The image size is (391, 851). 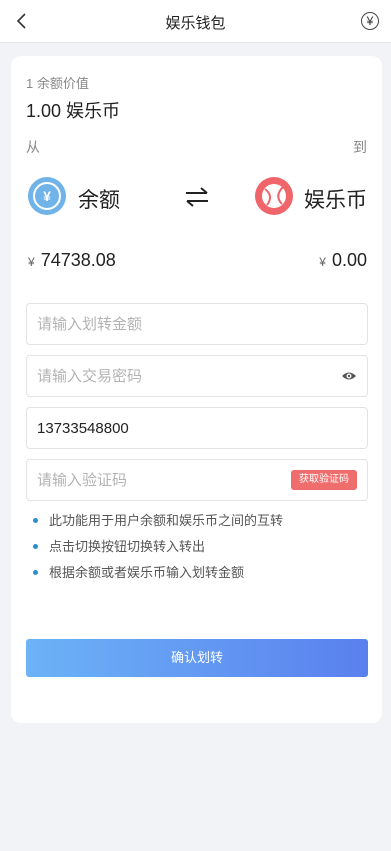 I want to click on eye-icon, so click(x=349, y=376).